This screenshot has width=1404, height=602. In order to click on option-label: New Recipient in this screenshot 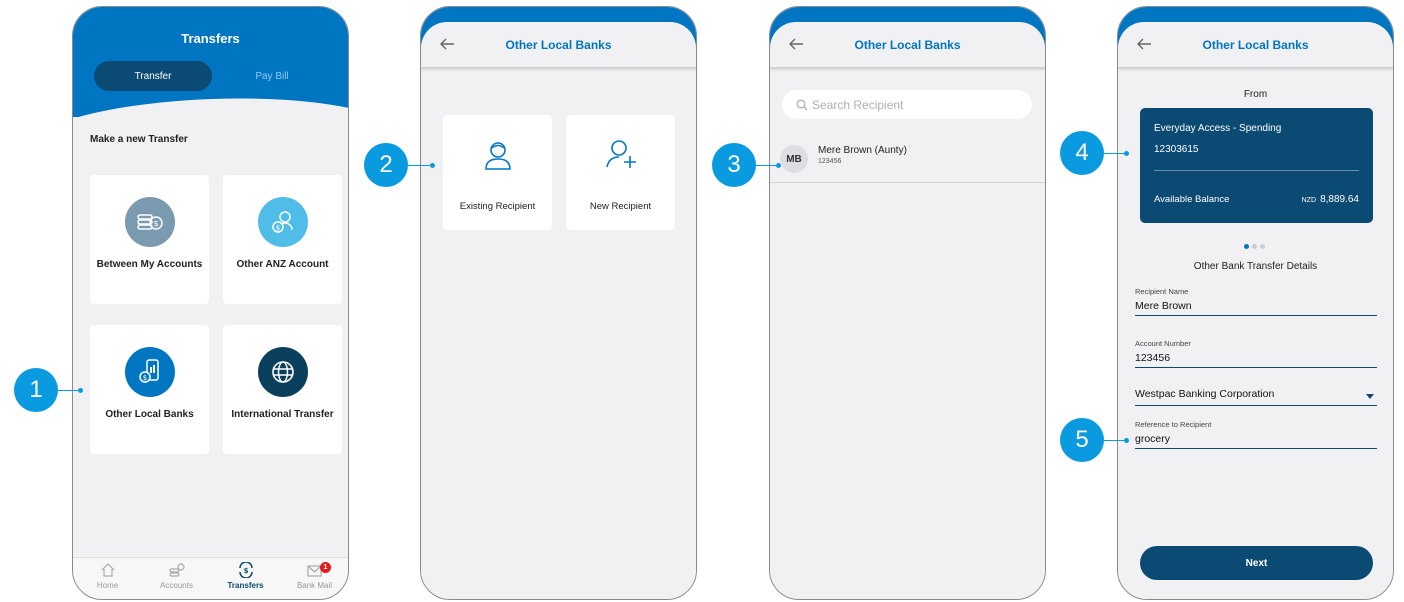, I will do `click(620, 206)`.